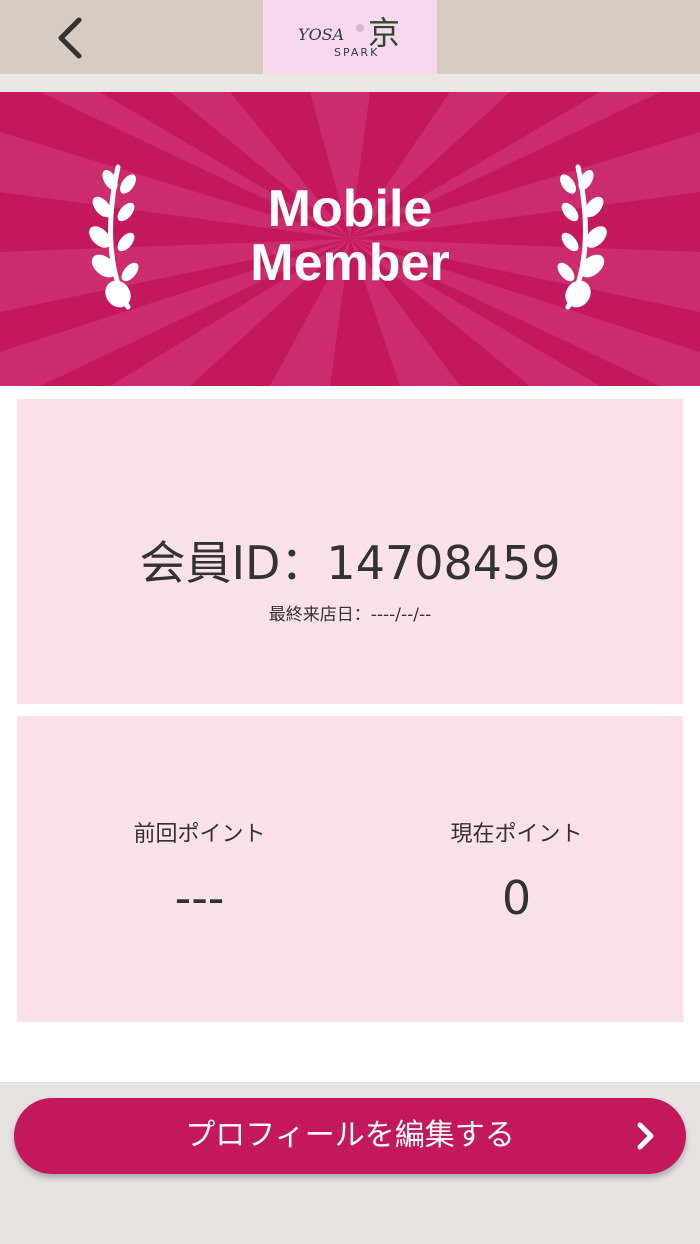 The width and height of the screenshot is (700, 1244). What do you see at coordinates (321, 34) in the screenshot?
I see `svg-text: YOSA` at bounding box center [321, 34].